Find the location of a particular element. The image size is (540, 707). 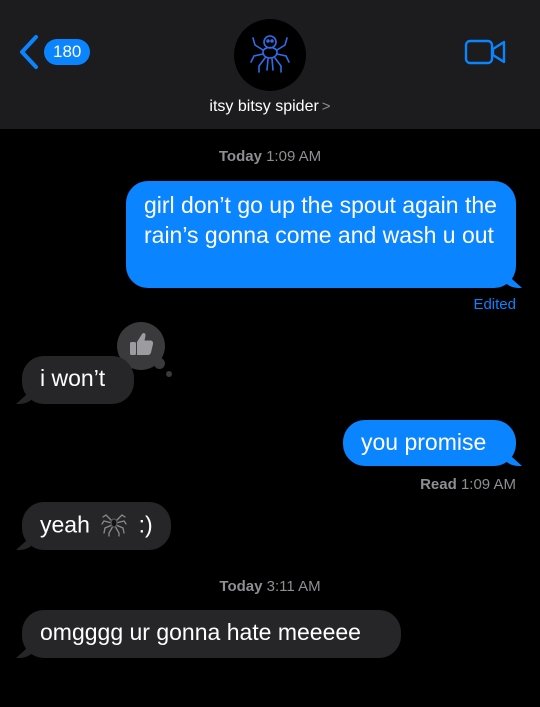

video-camera-icon is located at coordinates (485, 54).